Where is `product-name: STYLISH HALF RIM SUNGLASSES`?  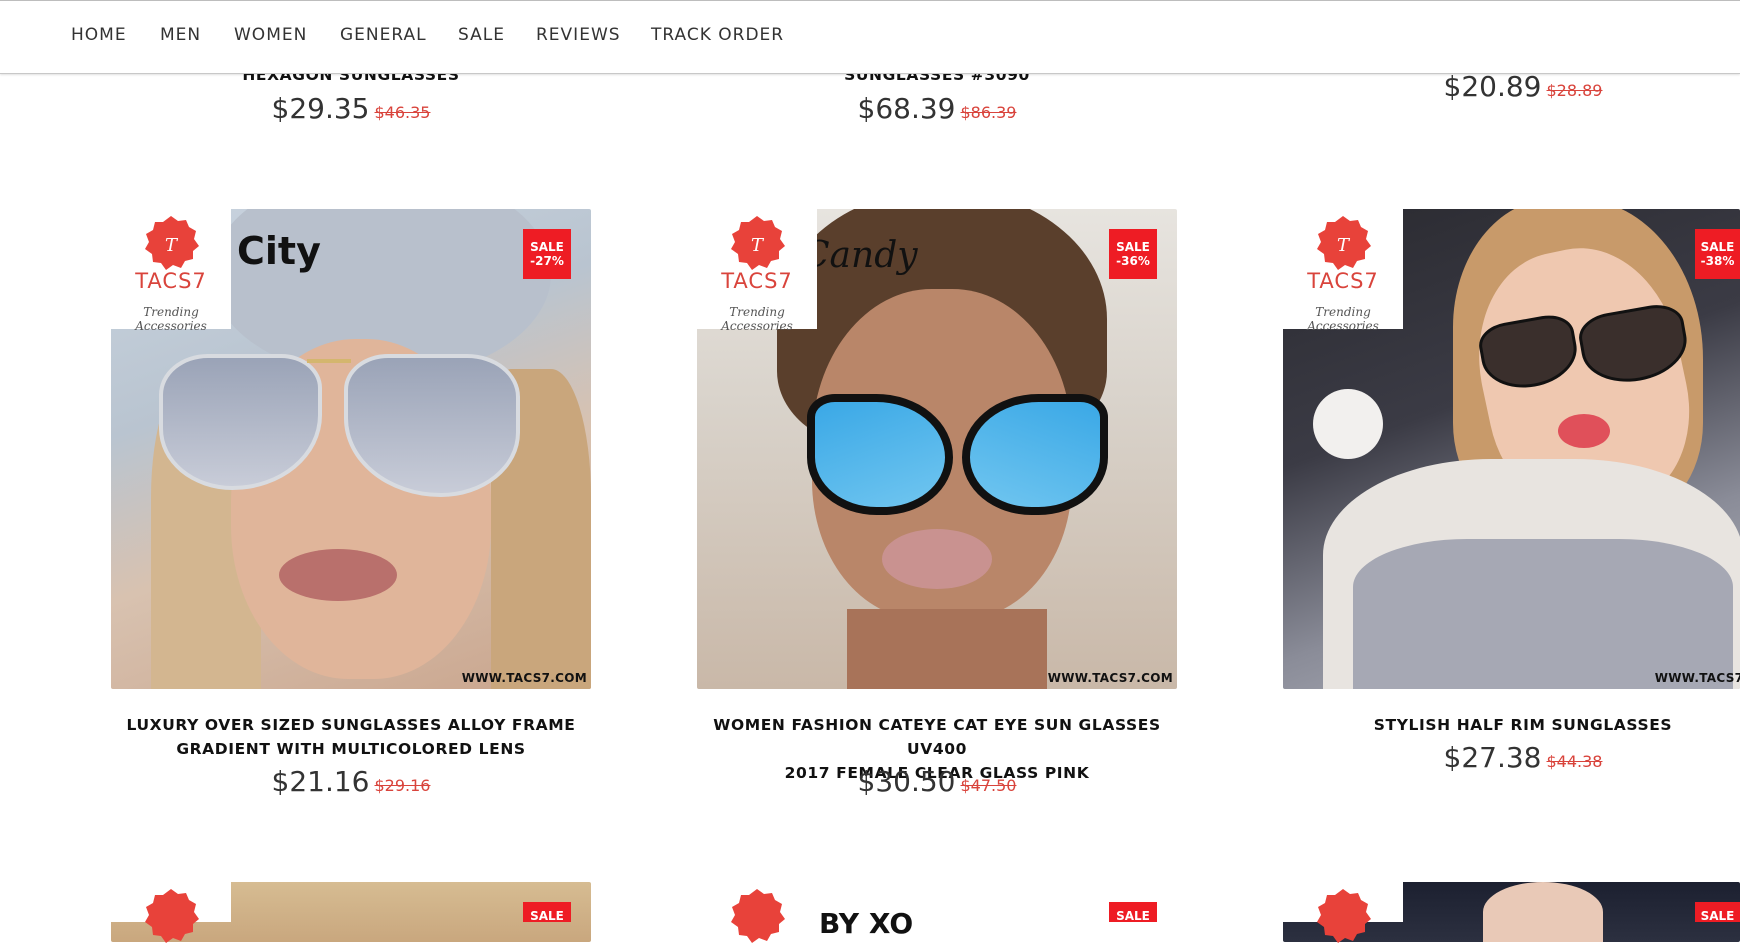
product-name: STYLISH HALF RIM SUNGLASSES is located at coordinates (1511, 725).